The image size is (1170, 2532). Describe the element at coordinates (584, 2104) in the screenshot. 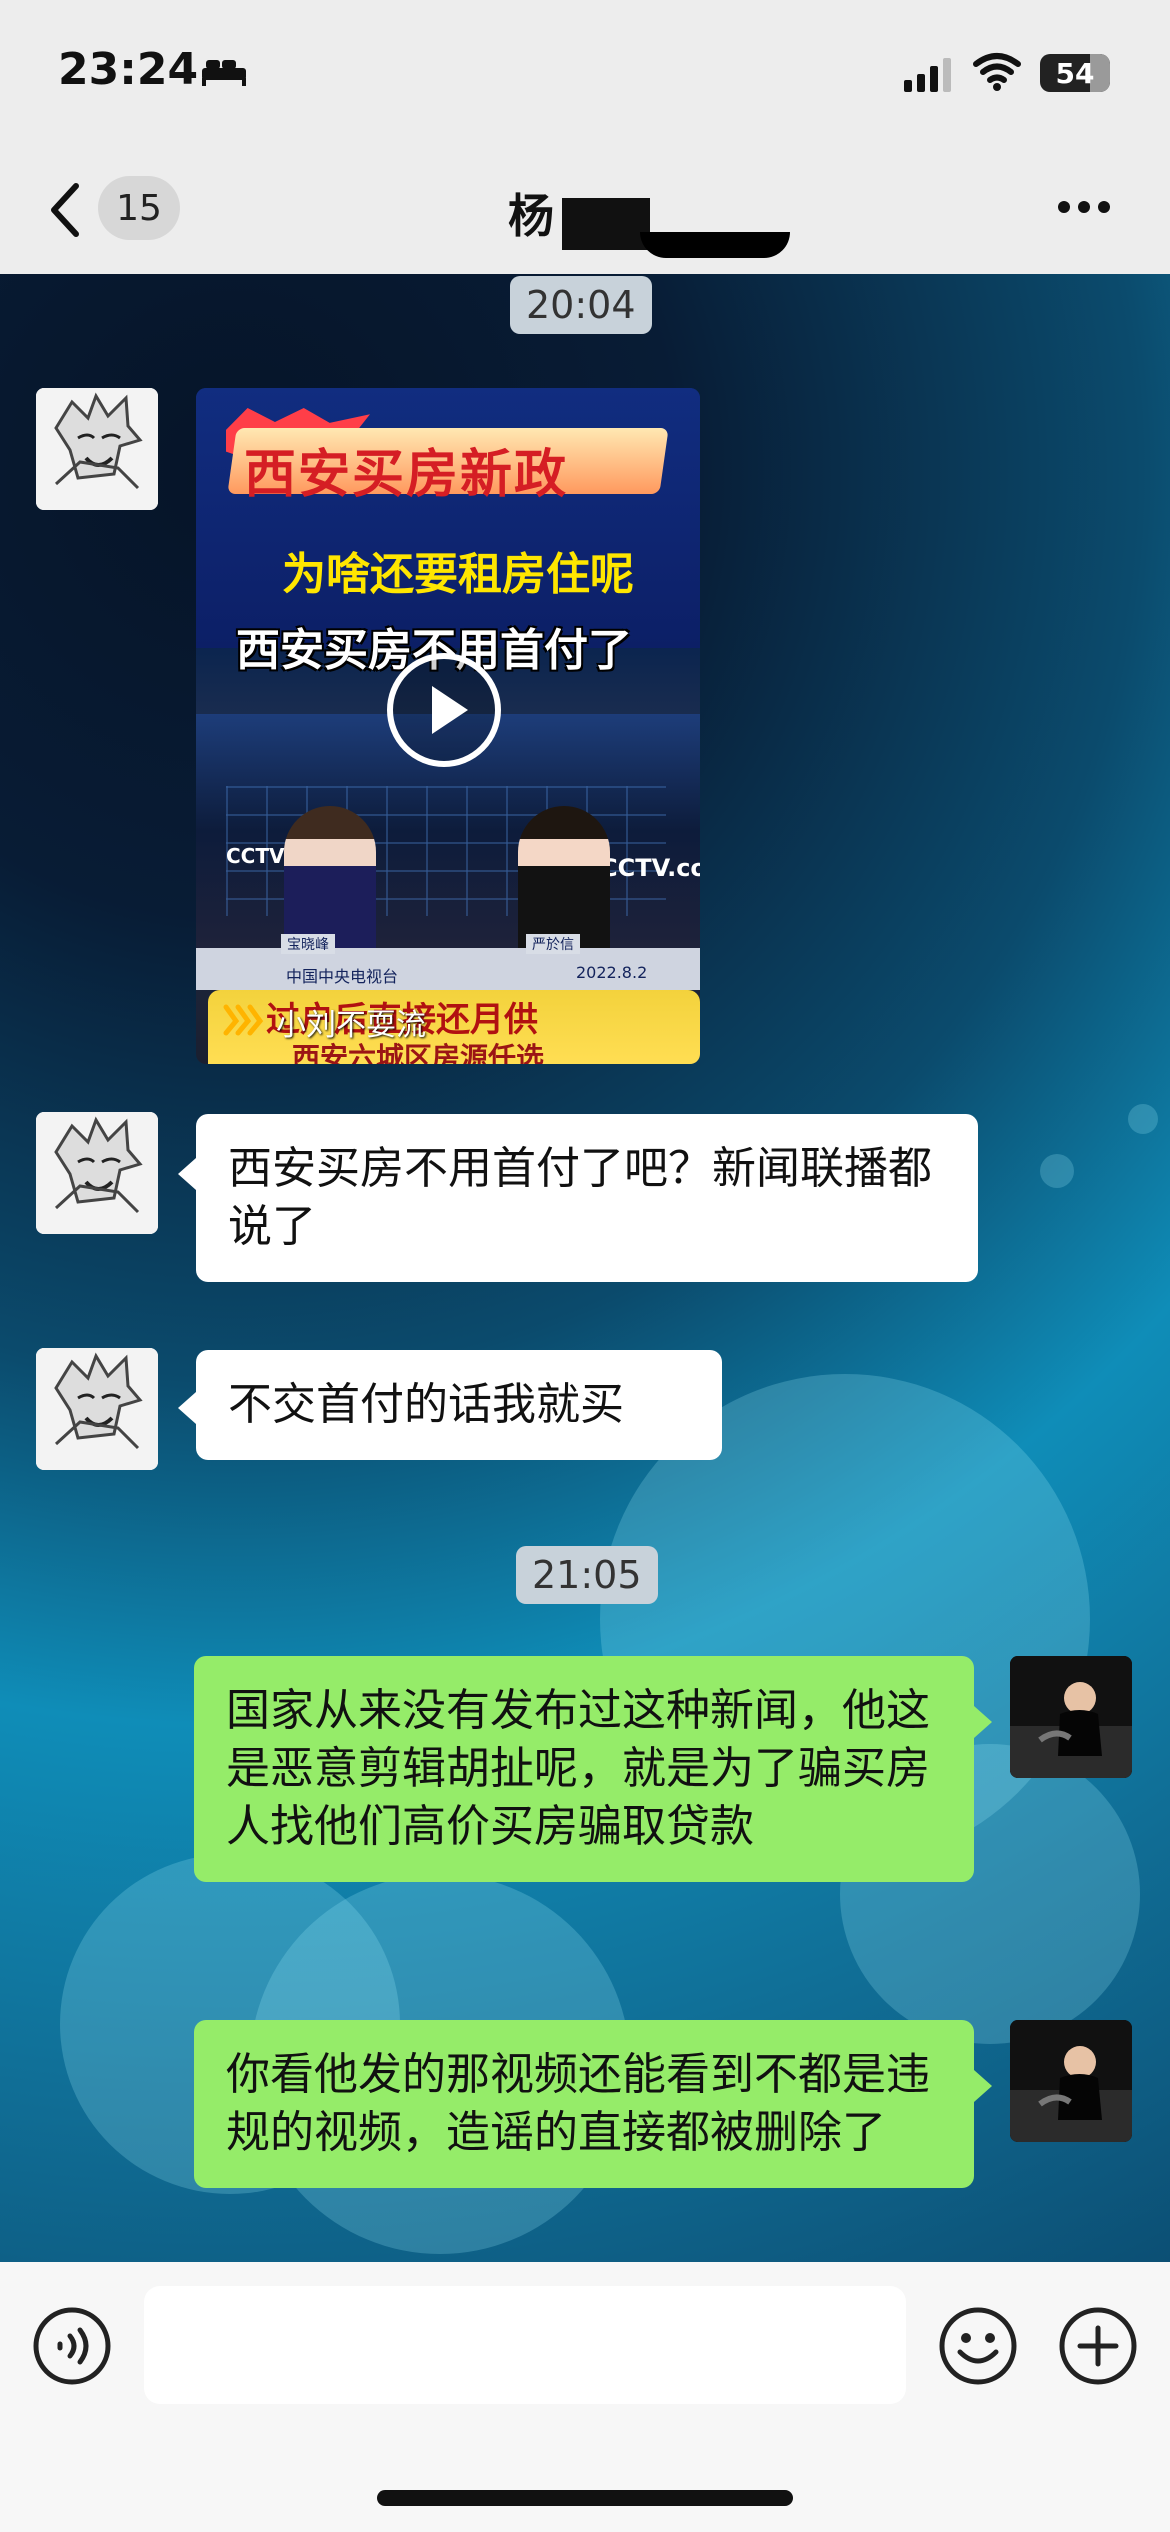

I see `outgoing-message: 你看他发的那视频还能看到不都是违规的视频，造谣的直接都被删除了` at that location.